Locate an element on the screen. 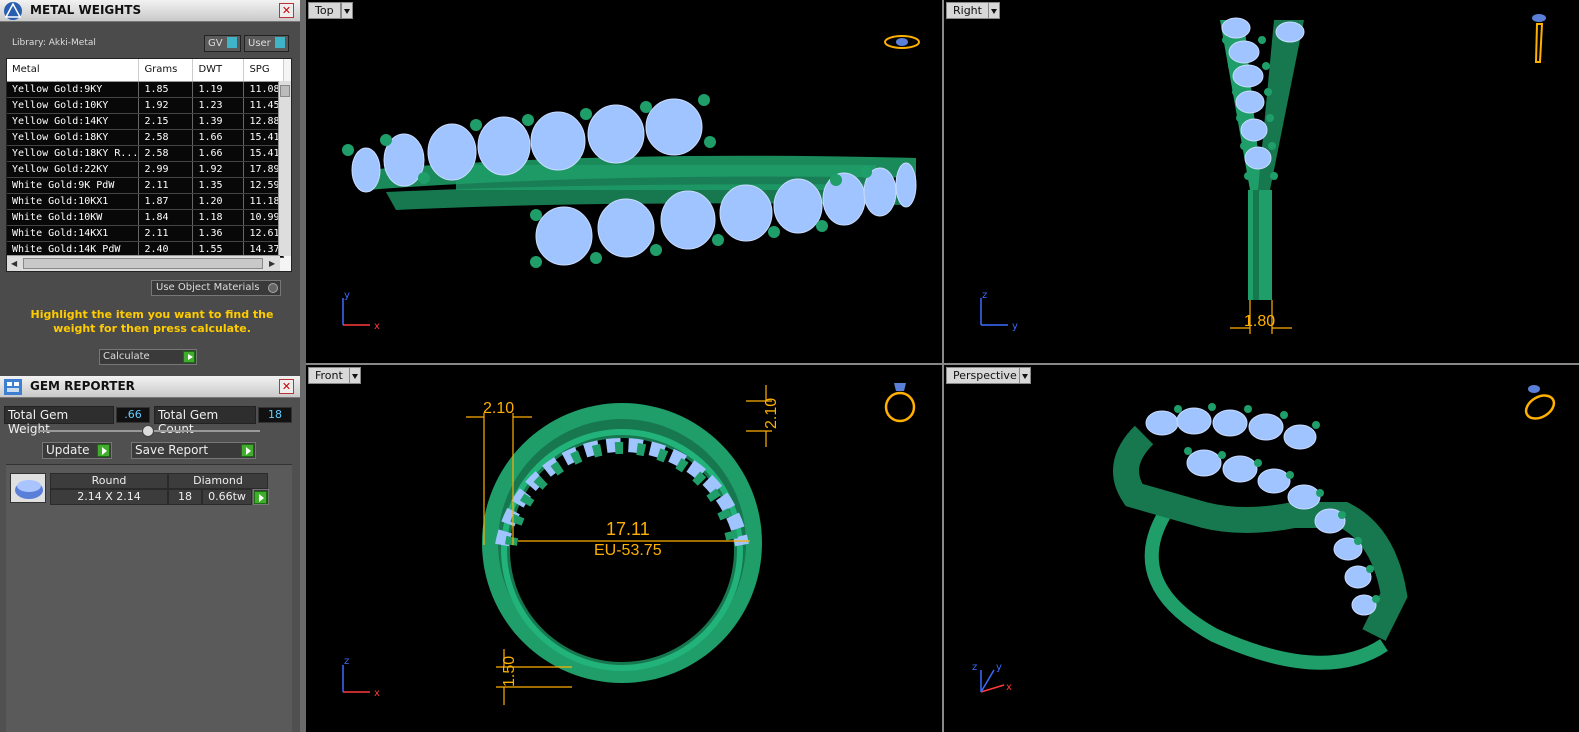  scroll-left-icon: ◀ is located at coordinates (14, 263).